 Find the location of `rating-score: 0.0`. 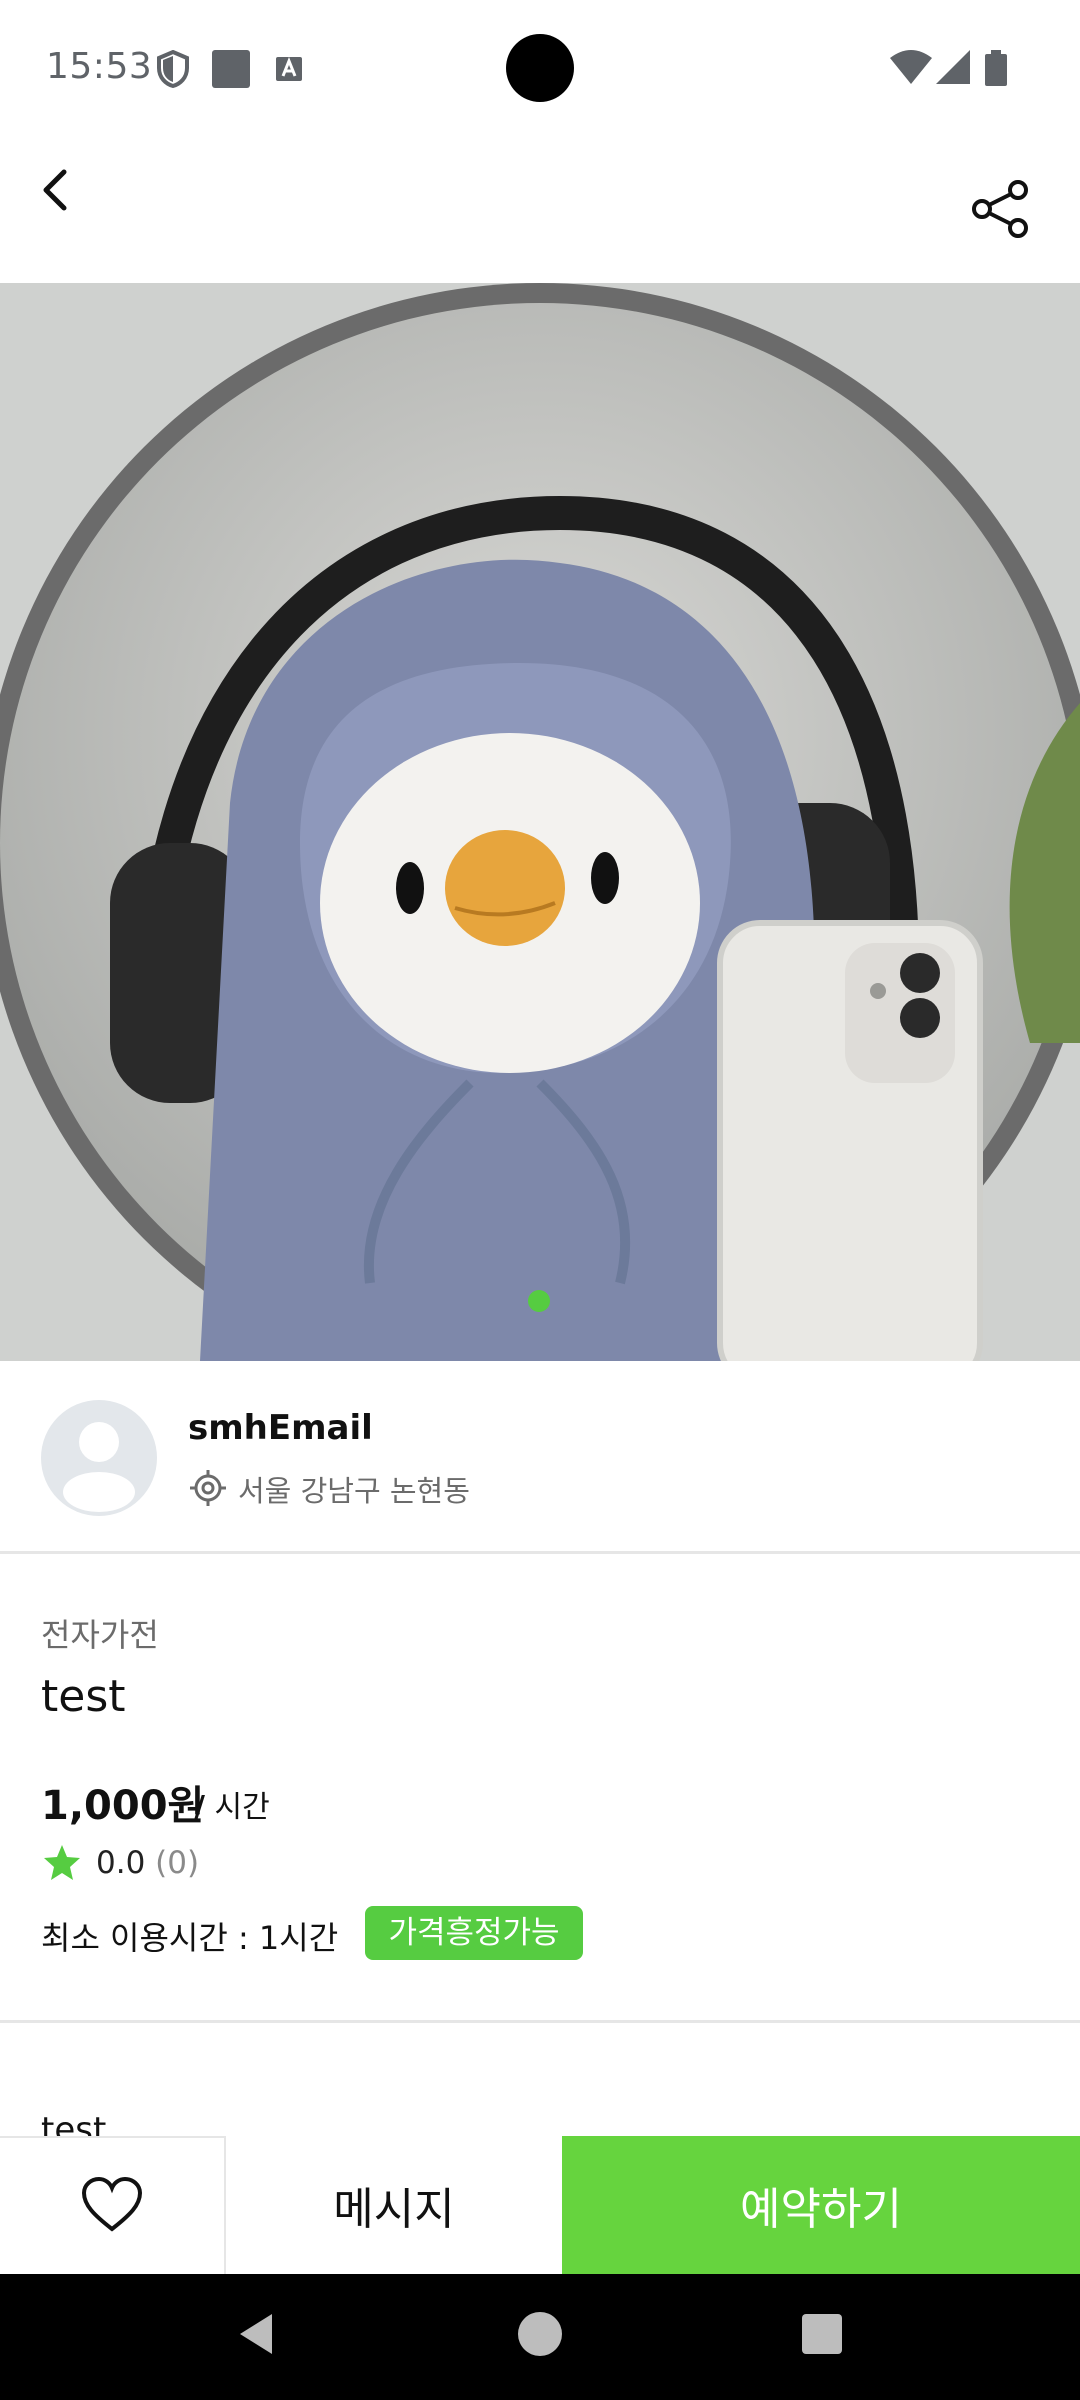

rating-score: 0.0 is located at coordinates (121, 1863).